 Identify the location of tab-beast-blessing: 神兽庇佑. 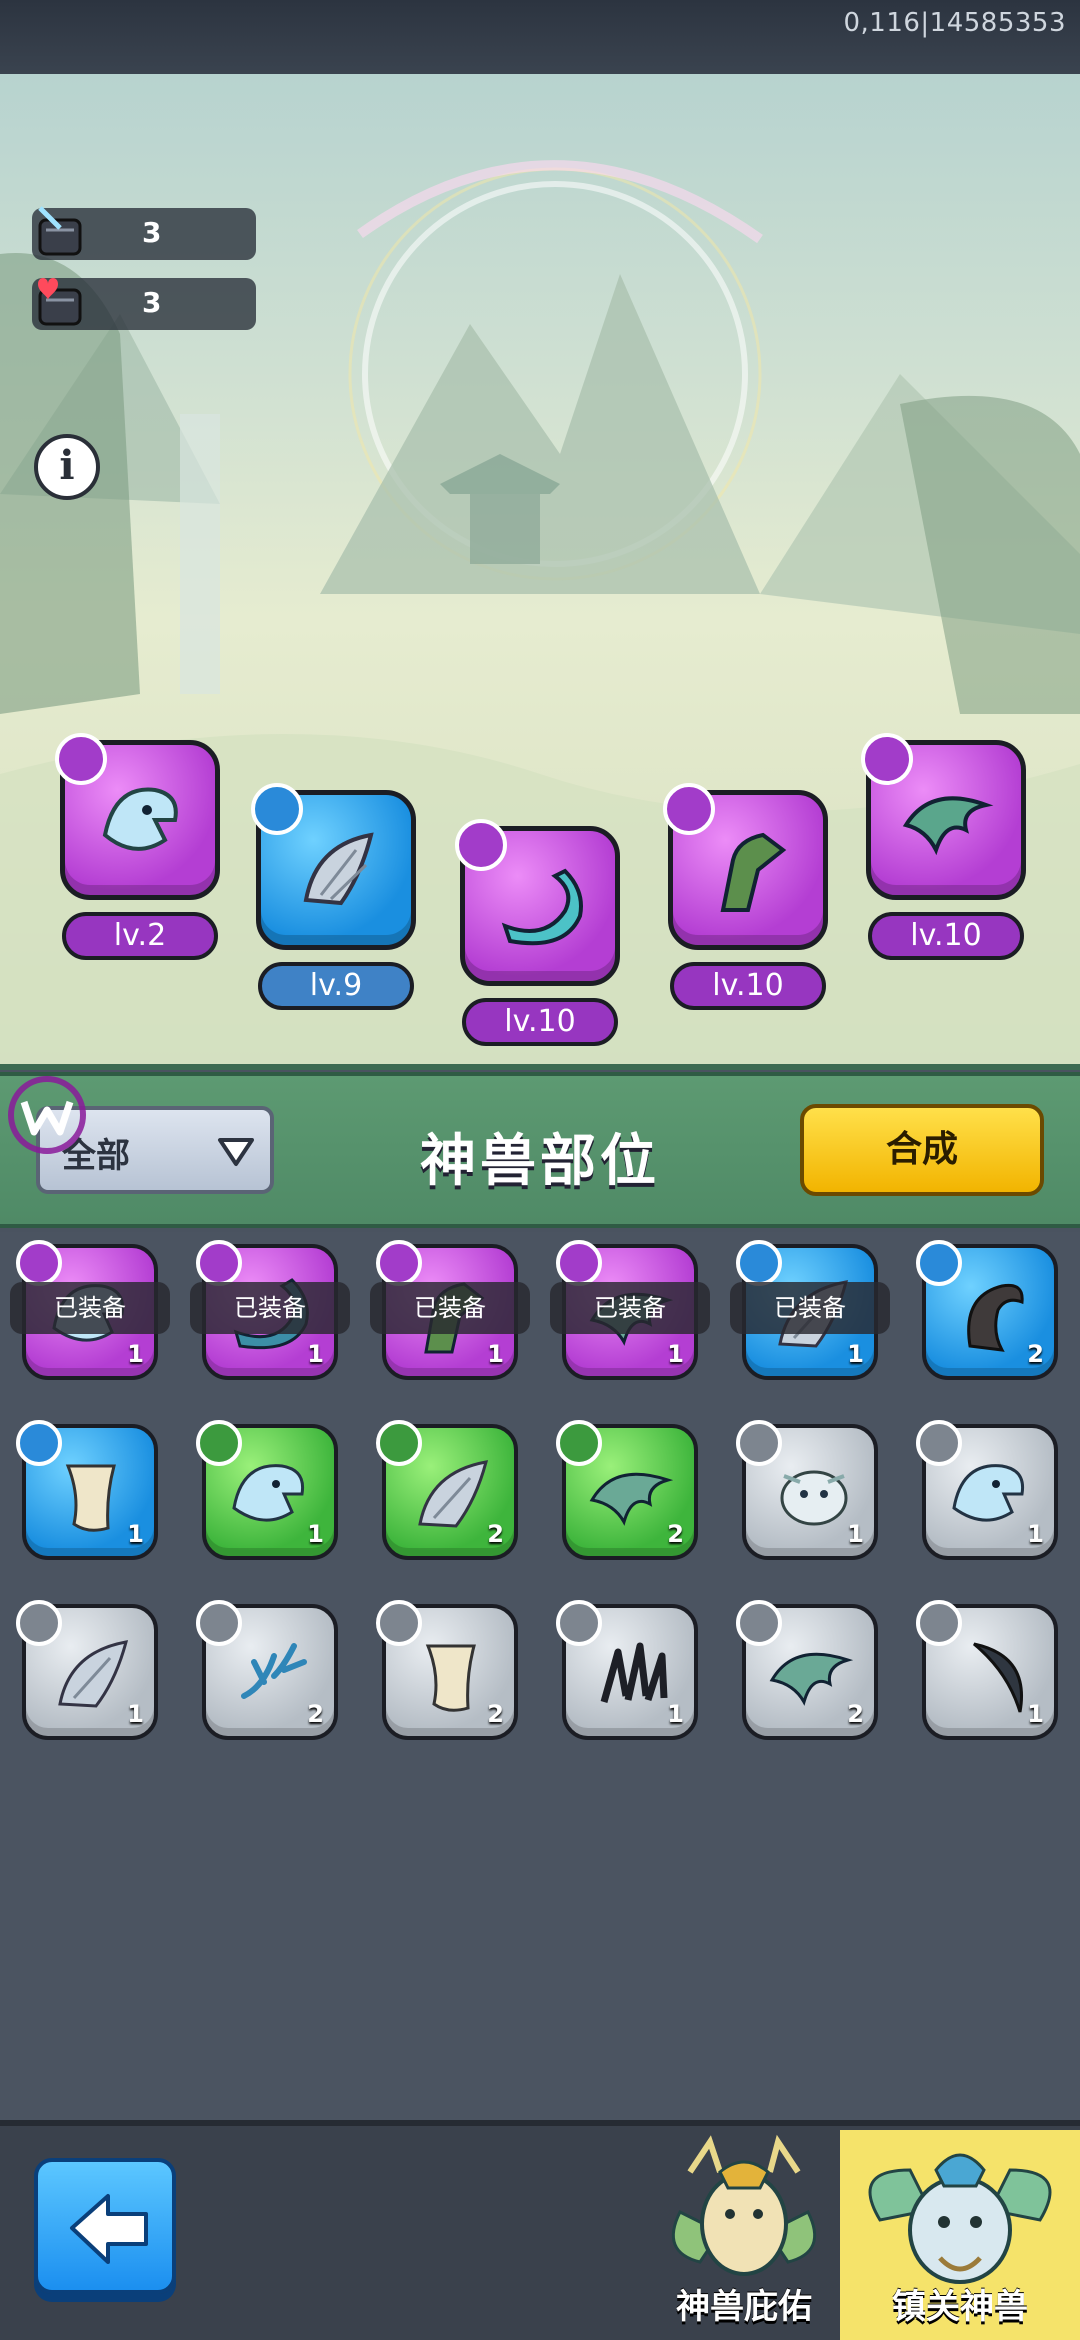
(744, 2236).